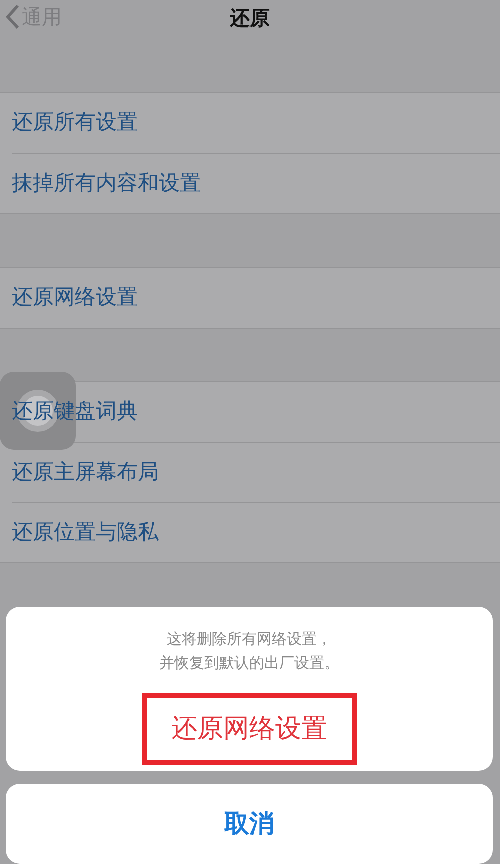 This screenshot has width=500, height=864. I want to click on floating-touch-button, so click(38, 411).